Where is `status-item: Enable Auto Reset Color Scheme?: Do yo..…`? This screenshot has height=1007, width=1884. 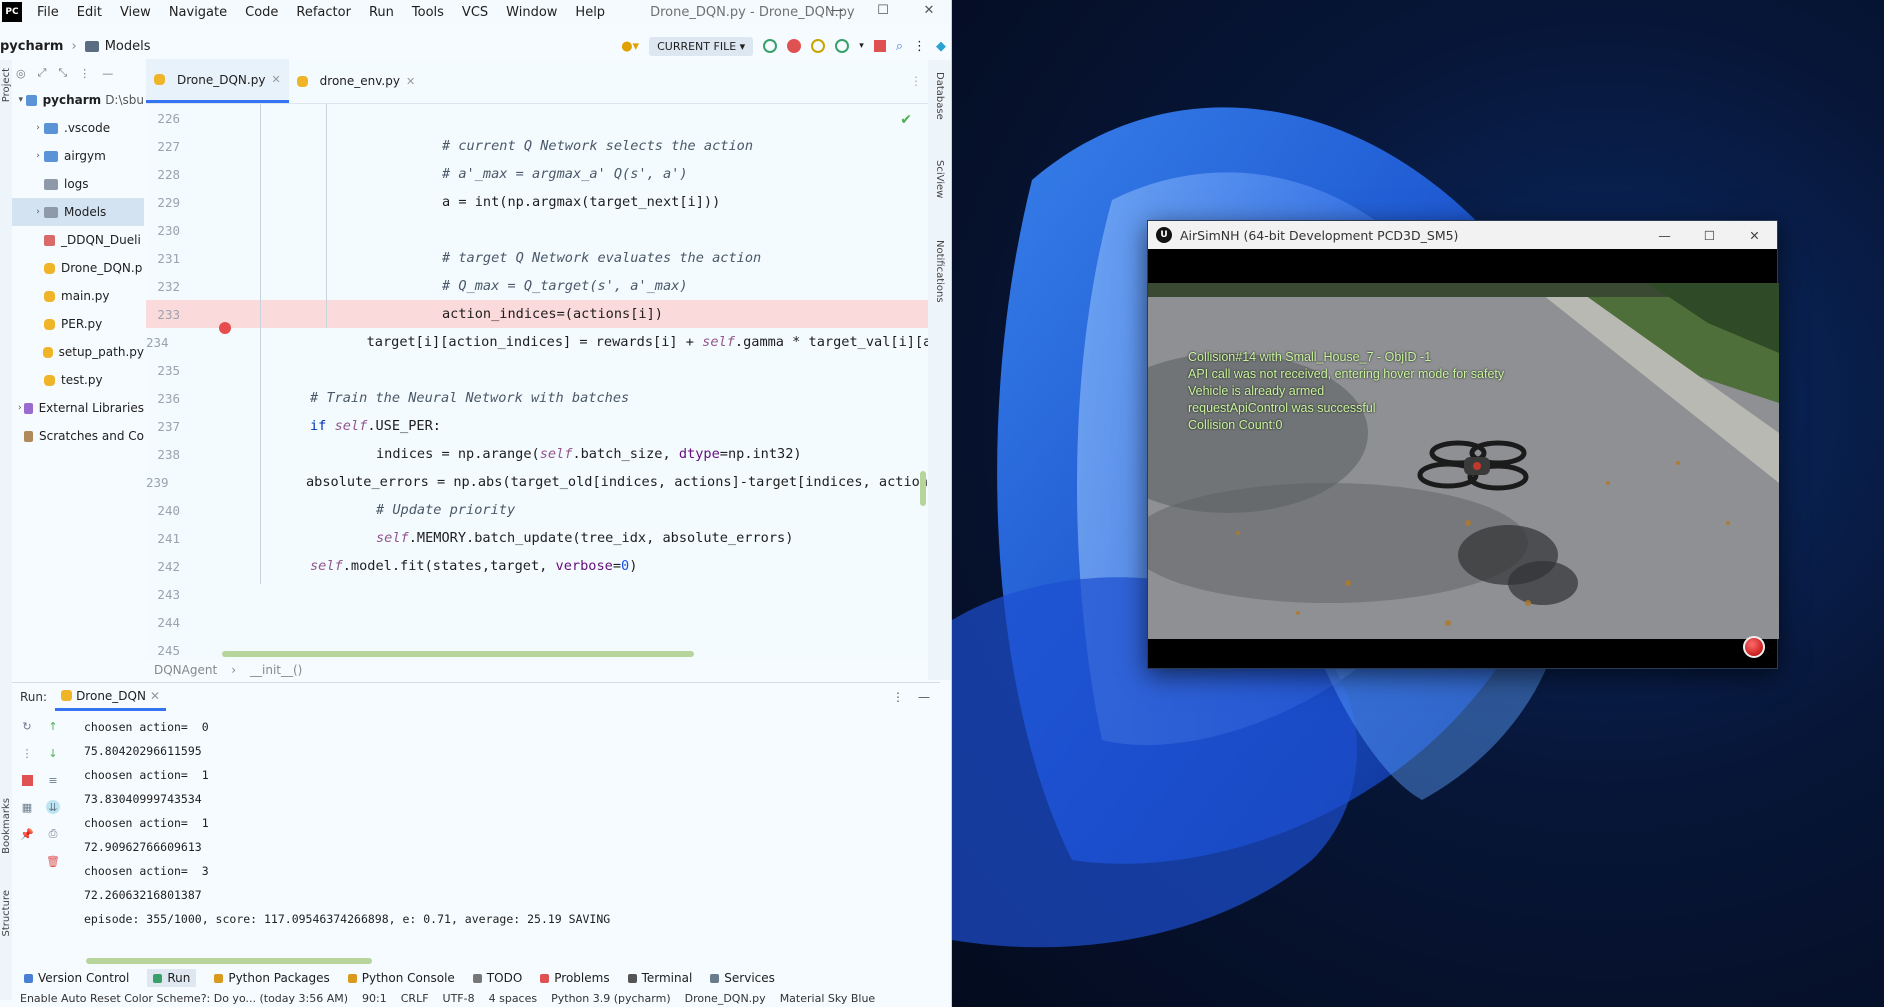
status-item: Enable Auto Reset Color Scheme?: Do yo..… is located at coordinates (184, 999).